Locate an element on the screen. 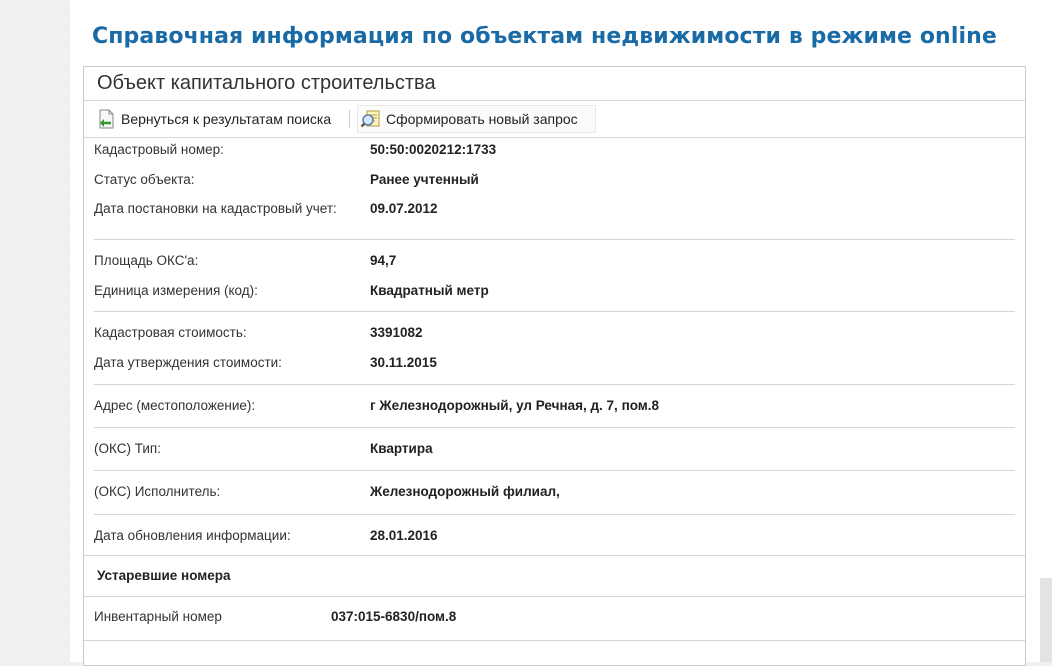 The height and width of the screenshot is (666, 1052). section-type: (ОКС) Тип: Квартира is located at coordinates (554, 449).